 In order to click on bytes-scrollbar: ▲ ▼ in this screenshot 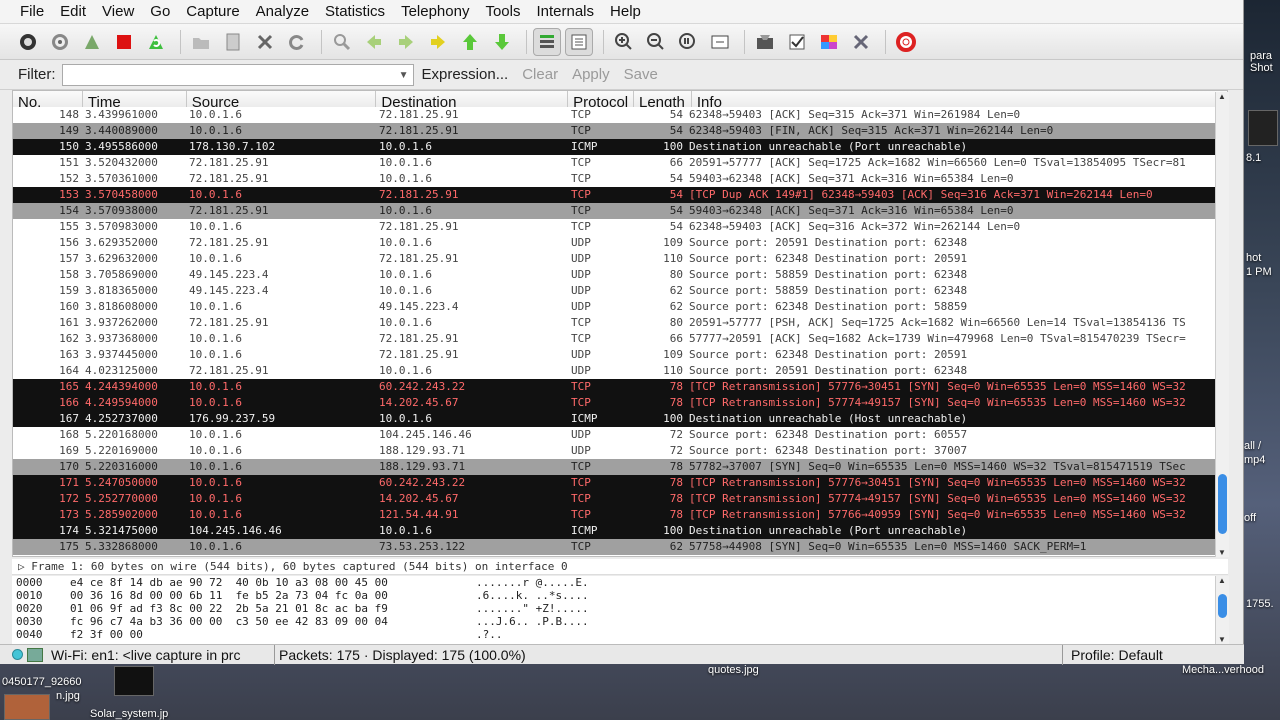, I will do `click(1222, 610)`.